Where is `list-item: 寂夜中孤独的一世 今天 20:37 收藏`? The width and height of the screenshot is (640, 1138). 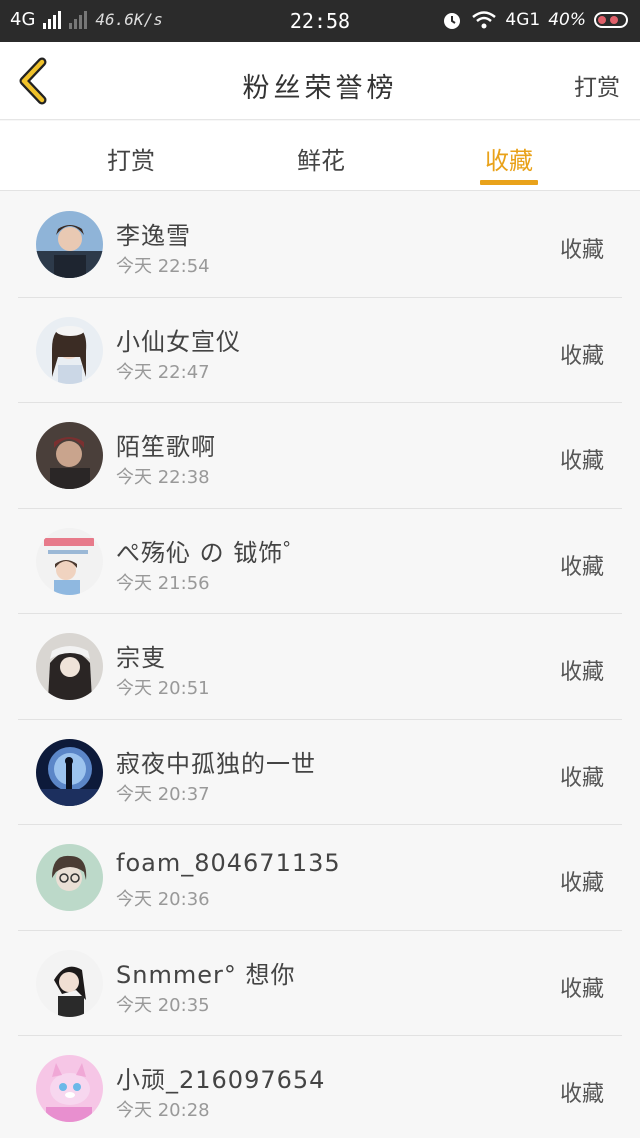
list-item: 寂夜中孤独的一世 今天 20:37 收藏 is located at coordinates (320, 772).